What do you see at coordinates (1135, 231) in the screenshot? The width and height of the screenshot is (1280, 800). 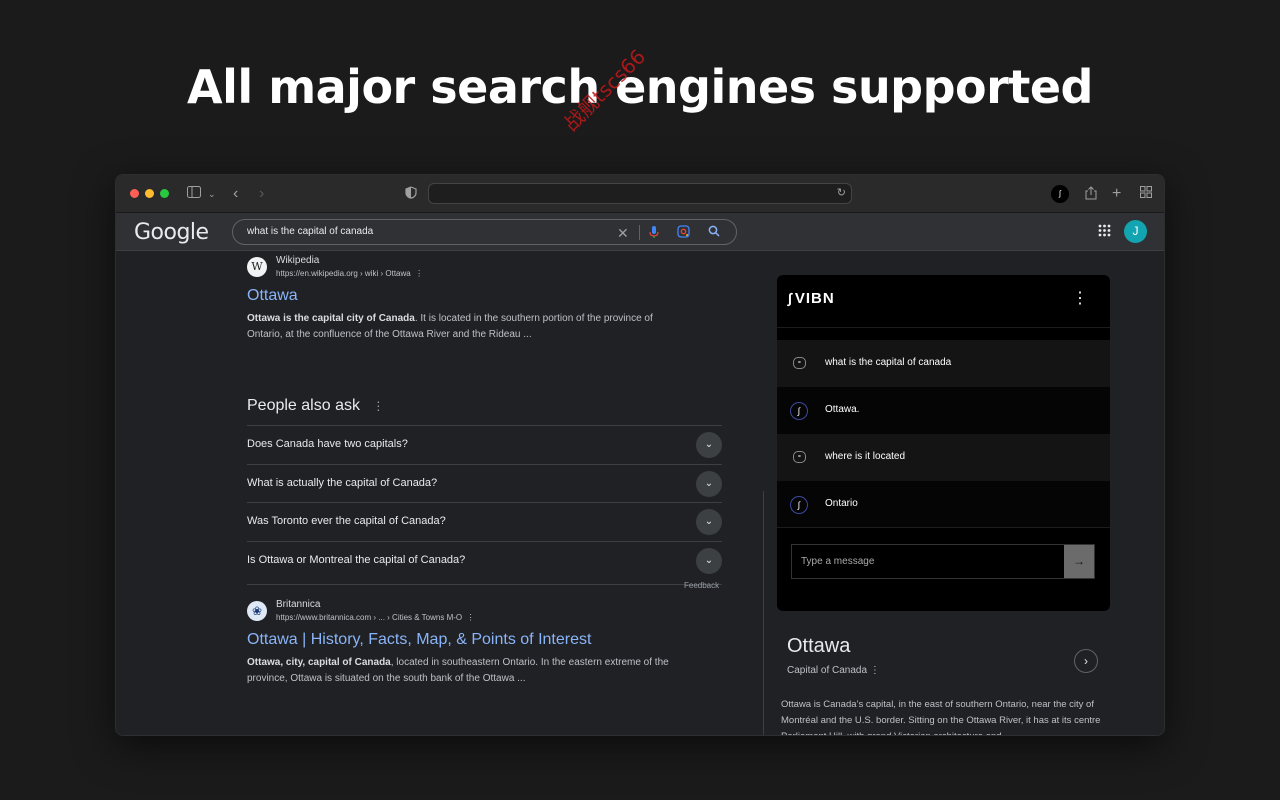 I see `account-avatar: J` at bounding box center [1135, 231].